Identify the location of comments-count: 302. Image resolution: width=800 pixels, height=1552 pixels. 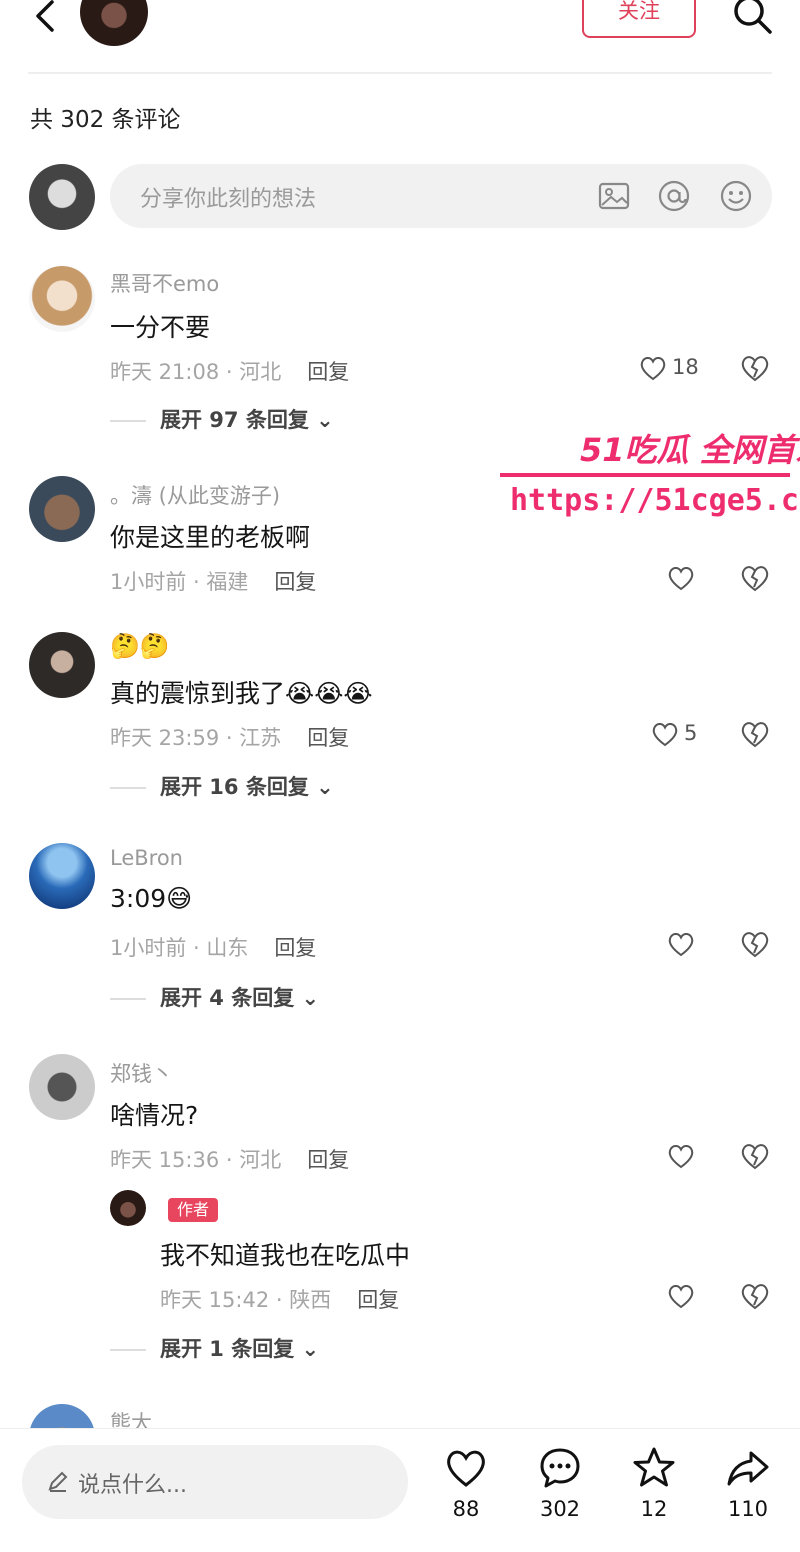
(560, 1509).